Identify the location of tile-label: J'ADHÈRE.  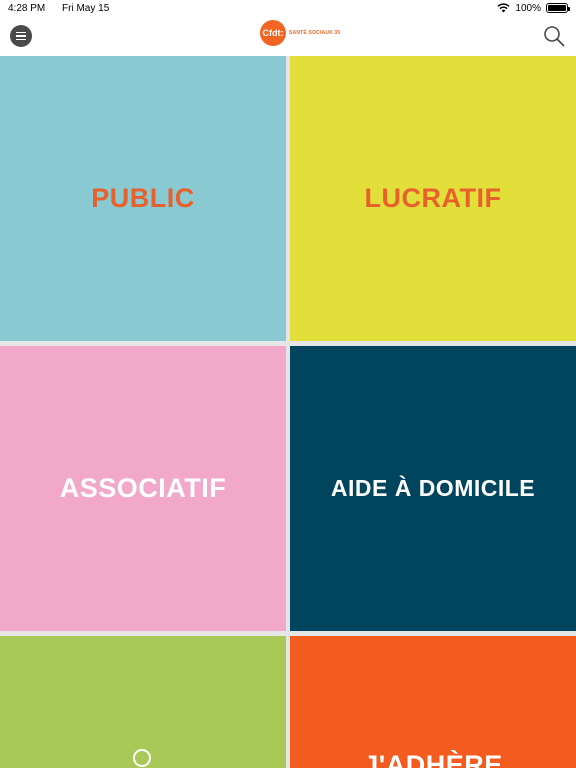
(433, 759).